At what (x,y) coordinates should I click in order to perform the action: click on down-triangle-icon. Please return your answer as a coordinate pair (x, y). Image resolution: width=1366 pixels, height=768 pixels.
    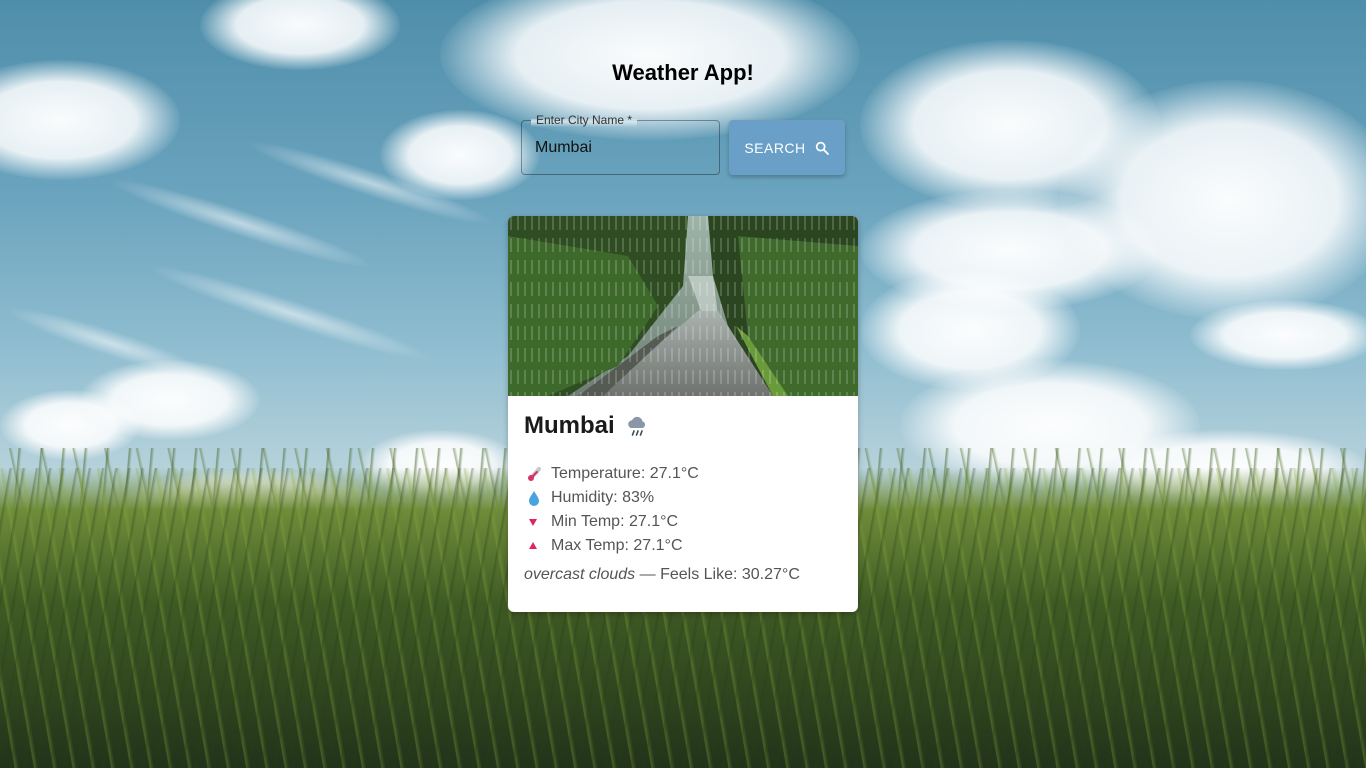
    Looking at the image, I should click on (538, 522).